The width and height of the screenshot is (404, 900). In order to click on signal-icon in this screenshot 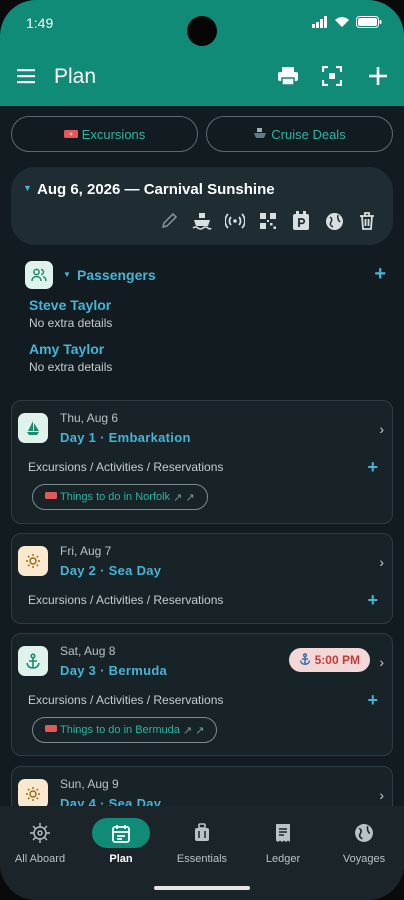, I will do `click(320, 24)`.